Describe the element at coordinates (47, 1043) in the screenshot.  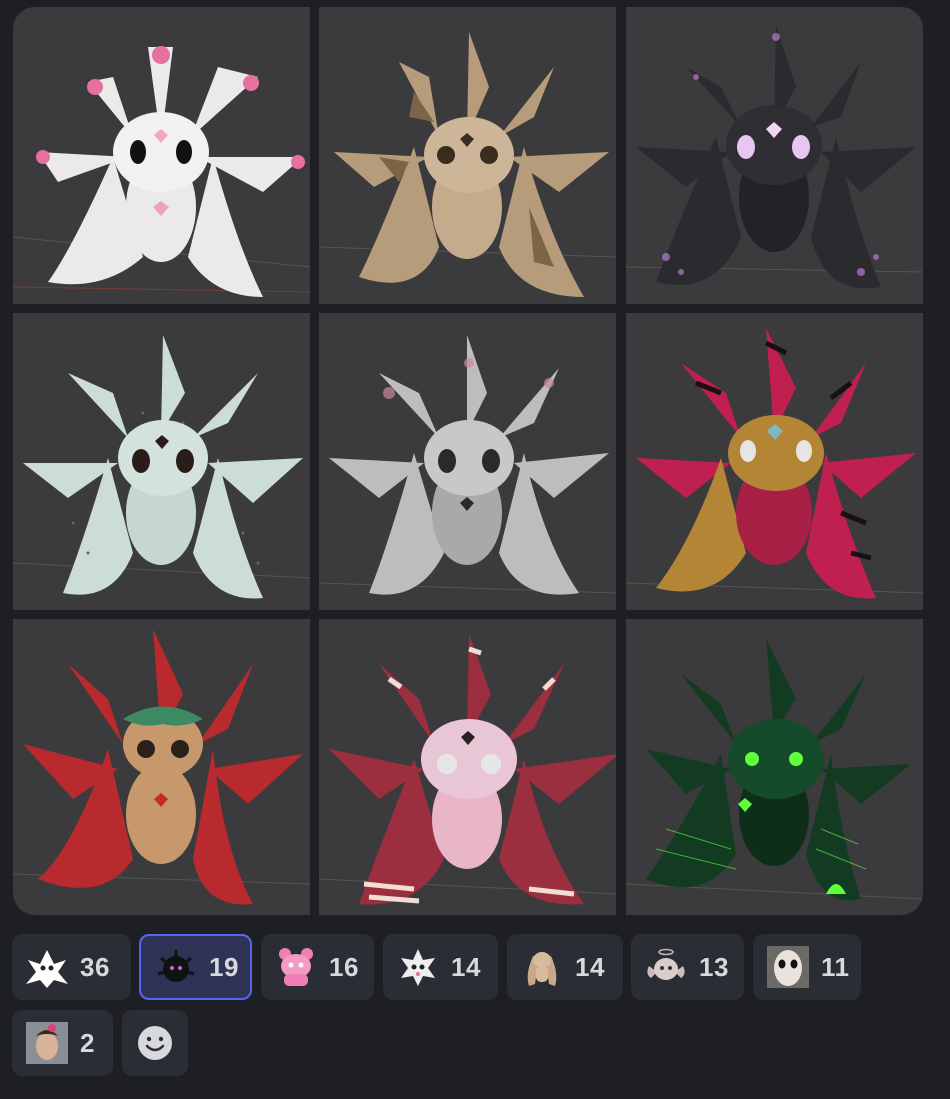
I see `selfie-photo-icon` at that location.